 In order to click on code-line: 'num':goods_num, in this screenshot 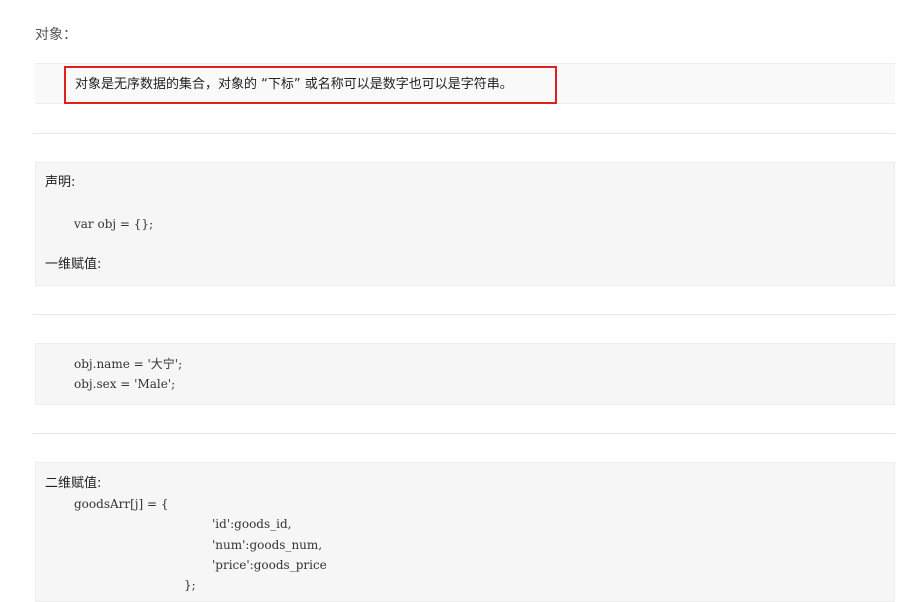, I will do `click(267, 545)`.